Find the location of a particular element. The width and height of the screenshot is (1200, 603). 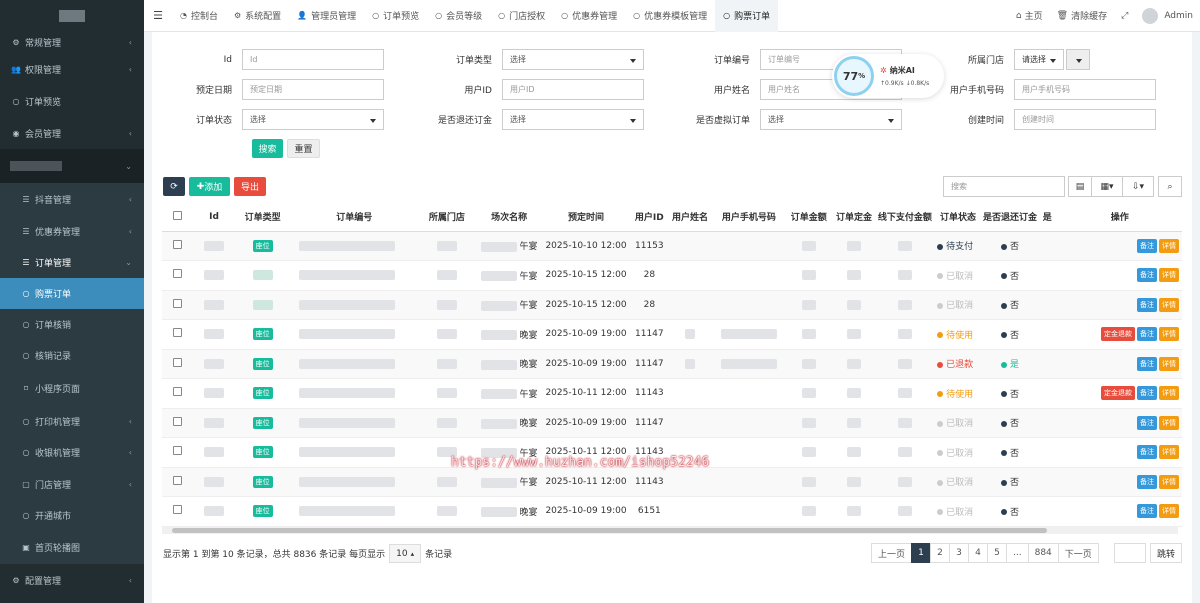

sidebar-item-11: ⌑ 小程序页面 is located at coordinates (72, 388).